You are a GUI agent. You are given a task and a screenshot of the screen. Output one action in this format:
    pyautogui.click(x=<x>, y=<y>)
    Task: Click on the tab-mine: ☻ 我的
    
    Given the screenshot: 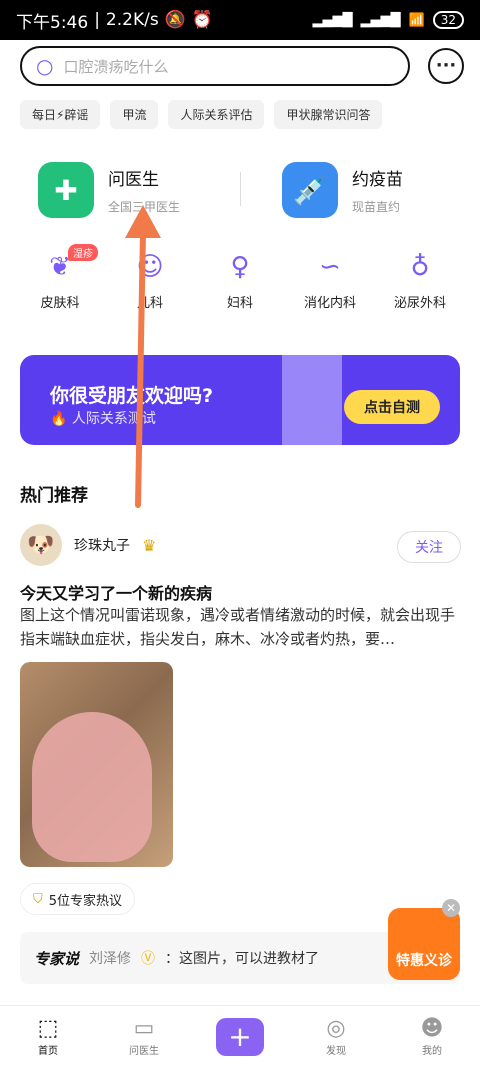 What is the action you would take?
    pyautogui.click(x=432, y=1036)
    